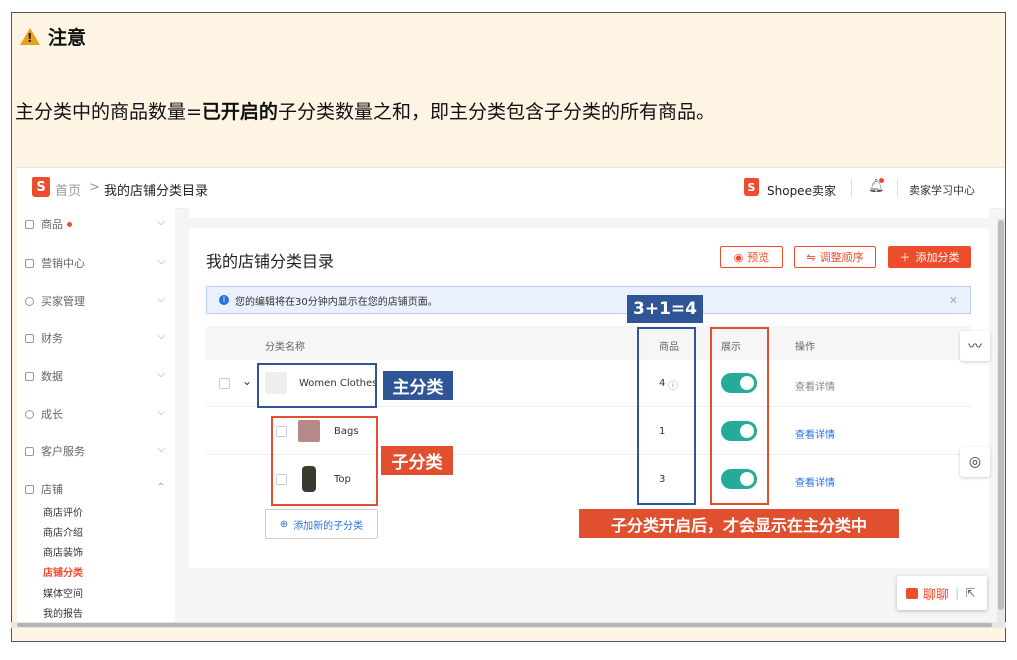  I want to click on vertical-scrollbar, so click(1001, 423).